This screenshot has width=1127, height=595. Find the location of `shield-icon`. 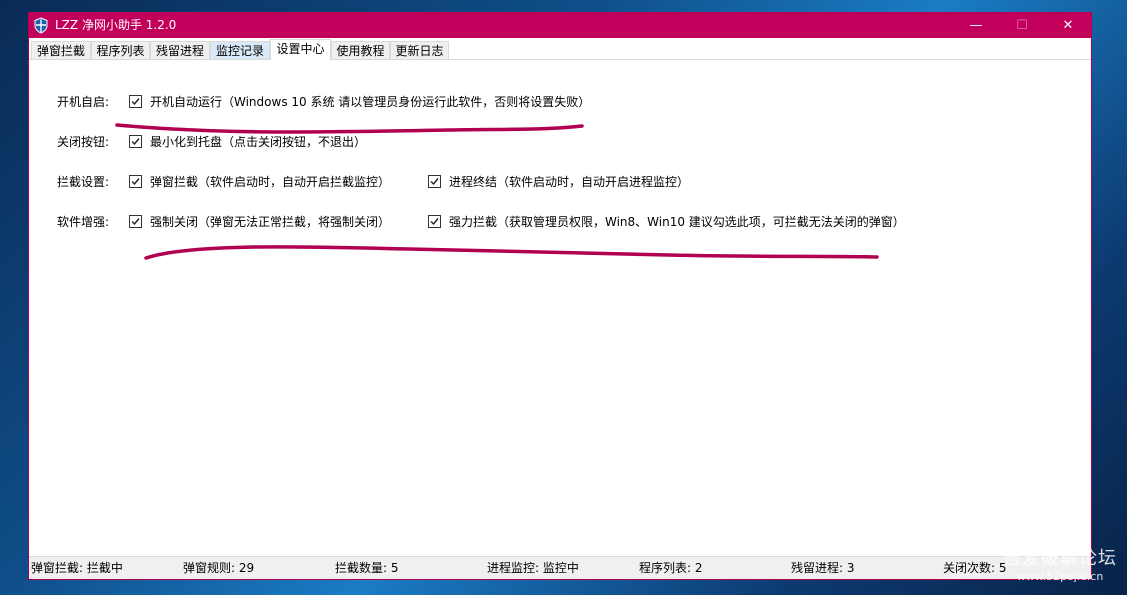

shield-icon is located at coordinates (41, 25).